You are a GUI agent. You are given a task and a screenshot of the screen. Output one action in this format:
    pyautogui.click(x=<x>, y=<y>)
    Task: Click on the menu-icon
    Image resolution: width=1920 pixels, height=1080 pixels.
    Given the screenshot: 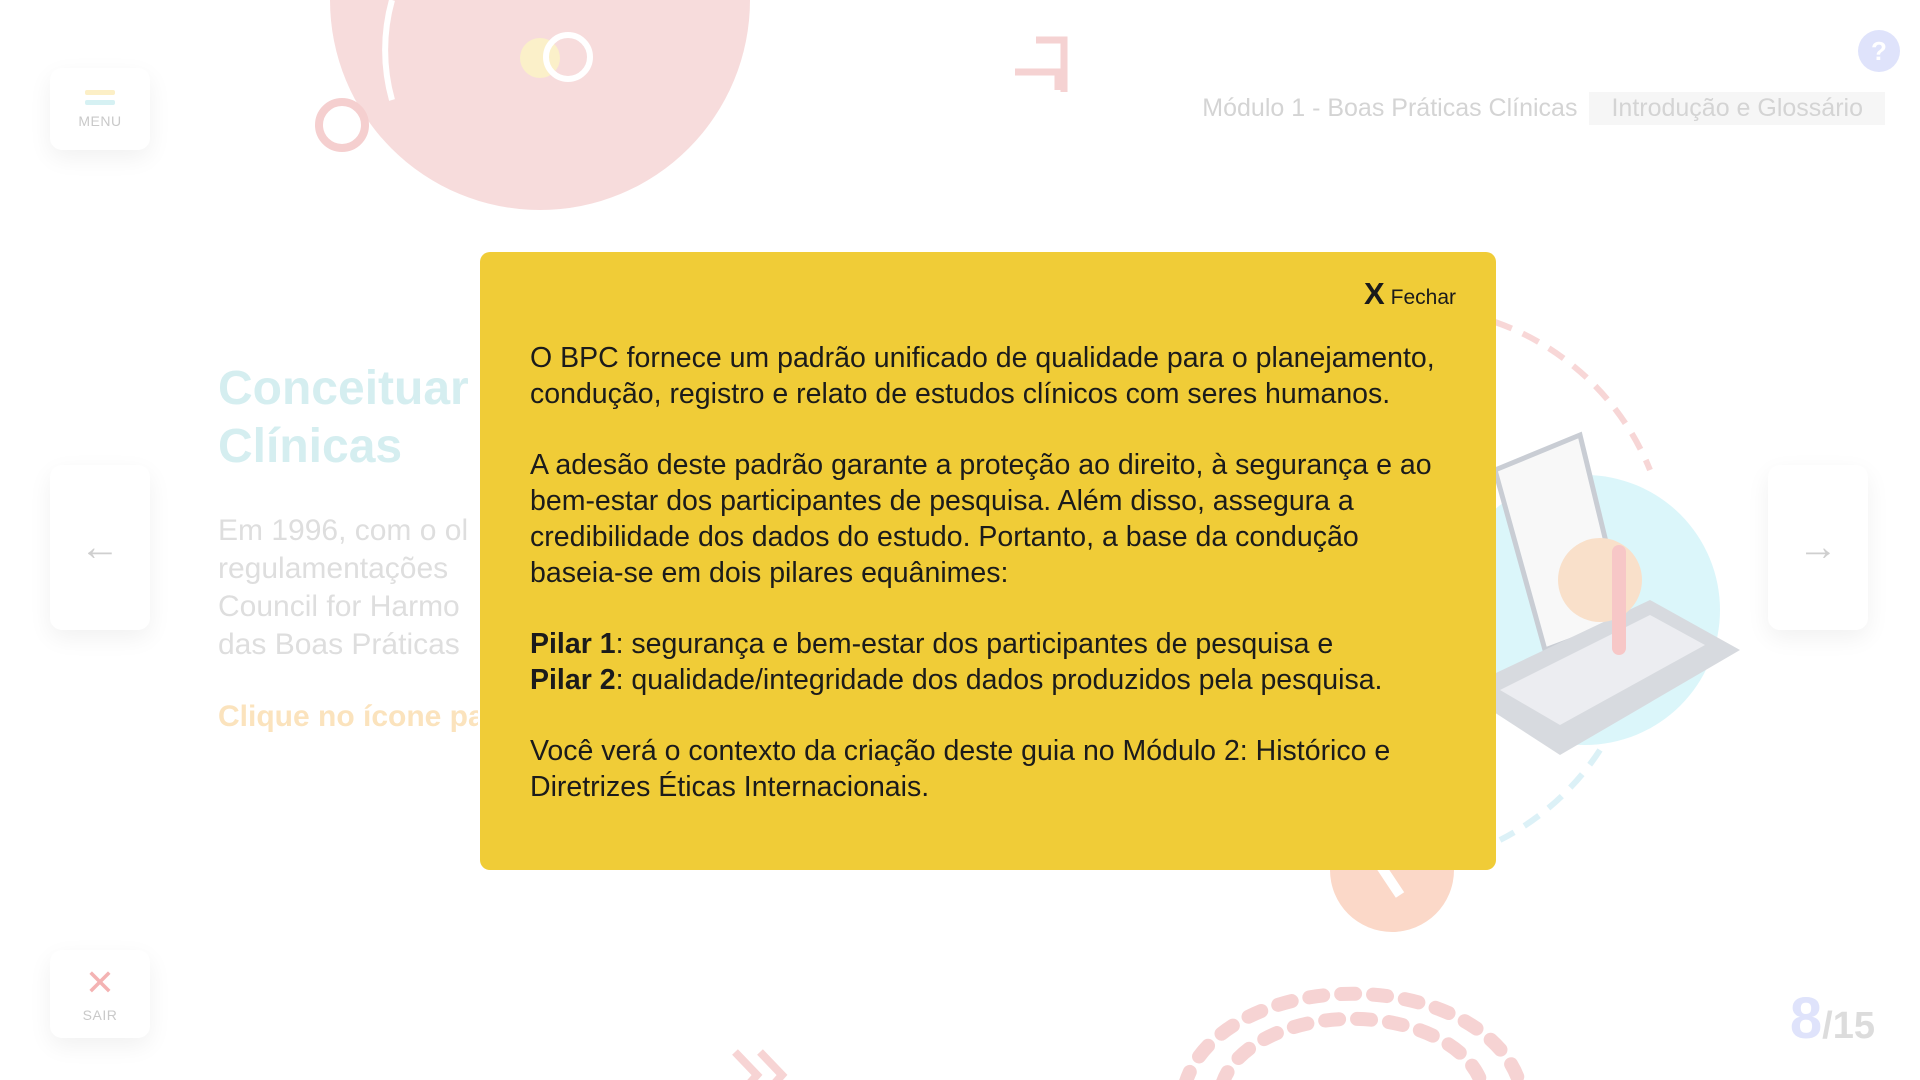 What is the action you would take?
    pyautogui.click(x=100, y=97)
    